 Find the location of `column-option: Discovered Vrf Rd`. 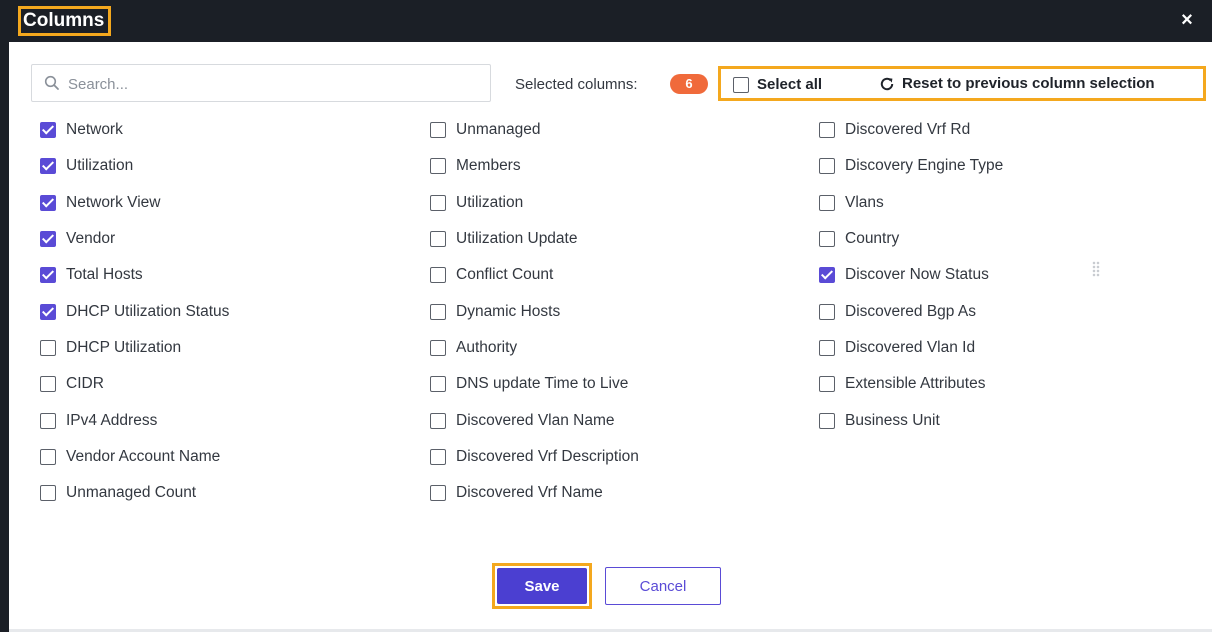

column-option: Discovered Vrf Rd is located at coordinates (911, 130).